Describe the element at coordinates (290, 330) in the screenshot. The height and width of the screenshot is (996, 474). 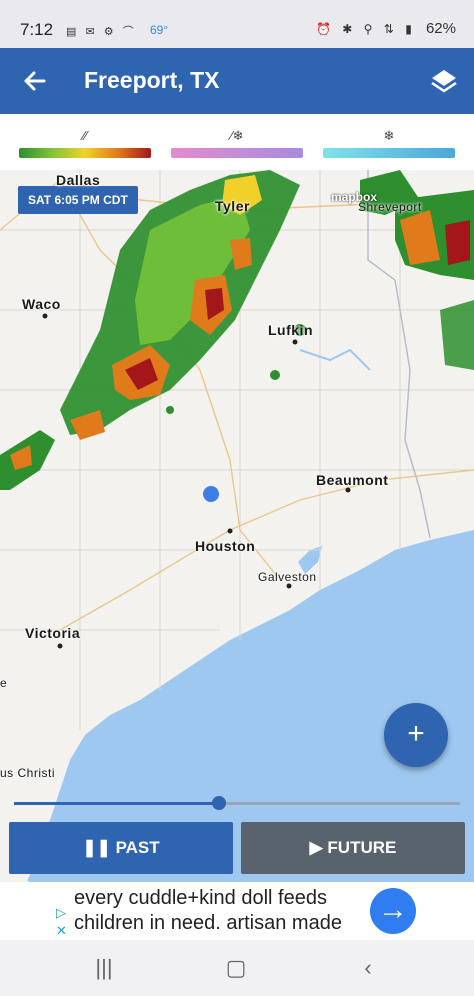
I see `city-label-lufkin: Lufkin` at that location.